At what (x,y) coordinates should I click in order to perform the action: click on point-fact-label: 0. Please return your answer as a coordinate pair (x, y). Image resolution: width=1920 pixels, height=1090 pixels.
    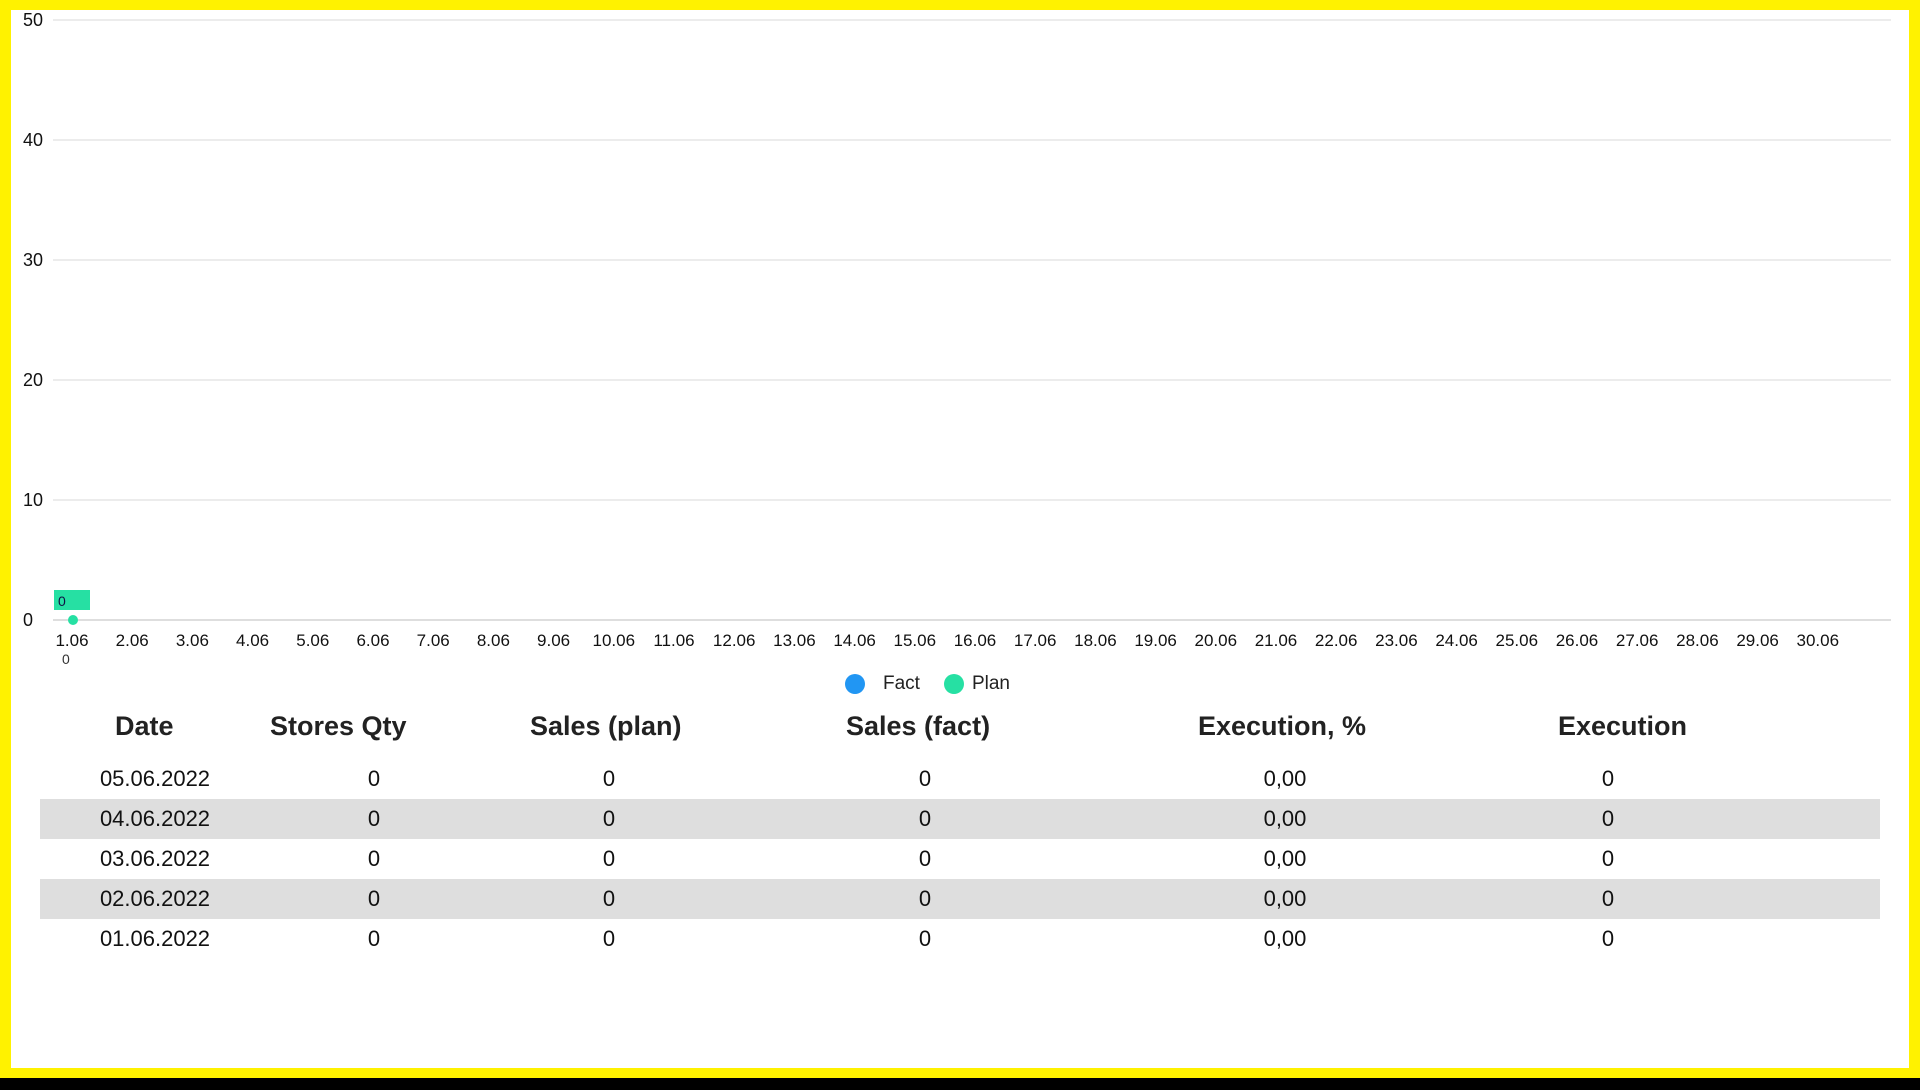
    Looking at the image, I should click on (66, 659).